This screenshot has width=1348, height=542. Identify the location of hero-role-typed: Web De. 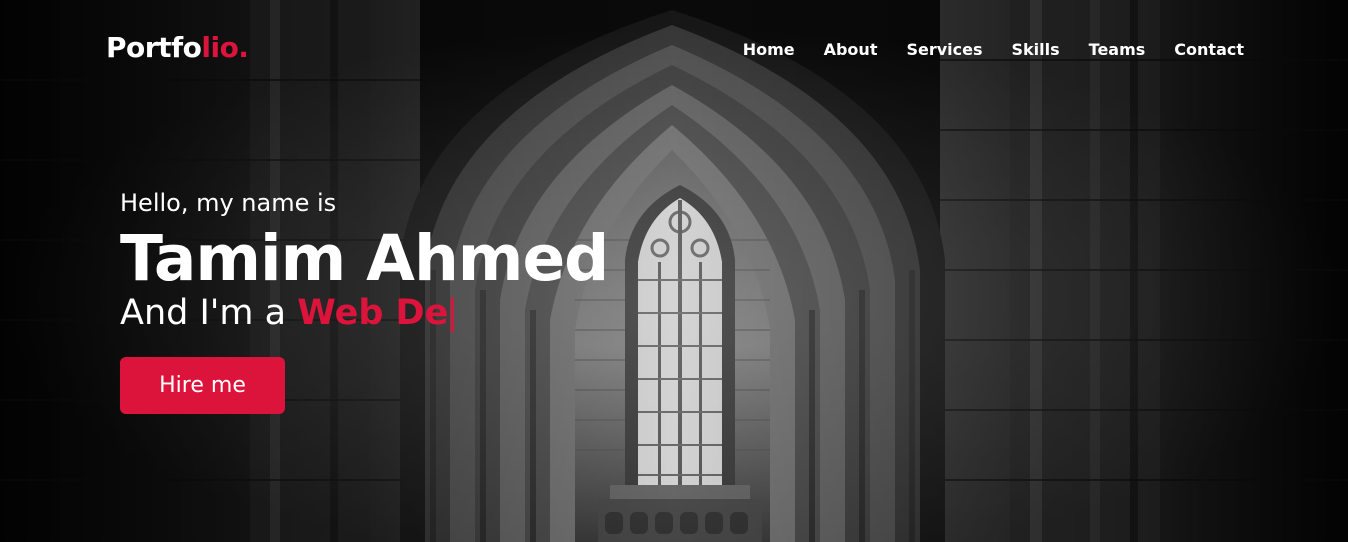
(373, 313).